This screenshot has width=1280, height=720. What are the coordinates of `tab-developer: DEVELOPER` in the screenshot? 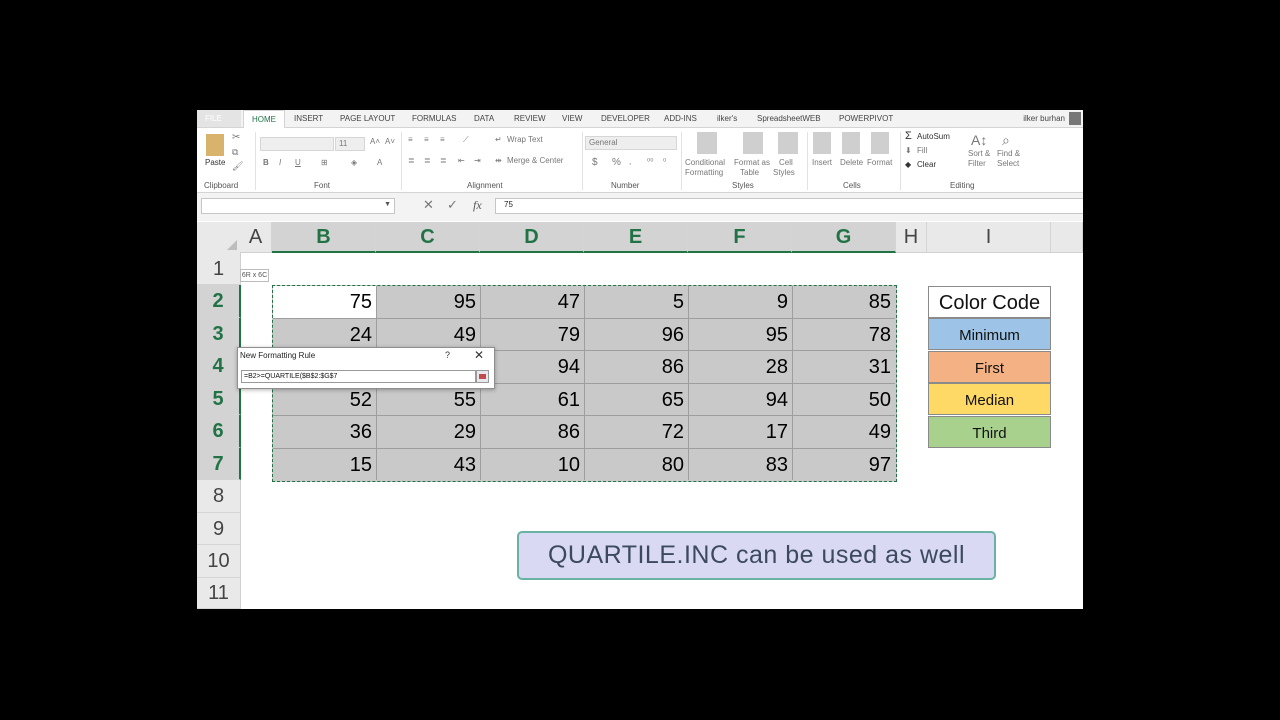 It's located at (625, 118).